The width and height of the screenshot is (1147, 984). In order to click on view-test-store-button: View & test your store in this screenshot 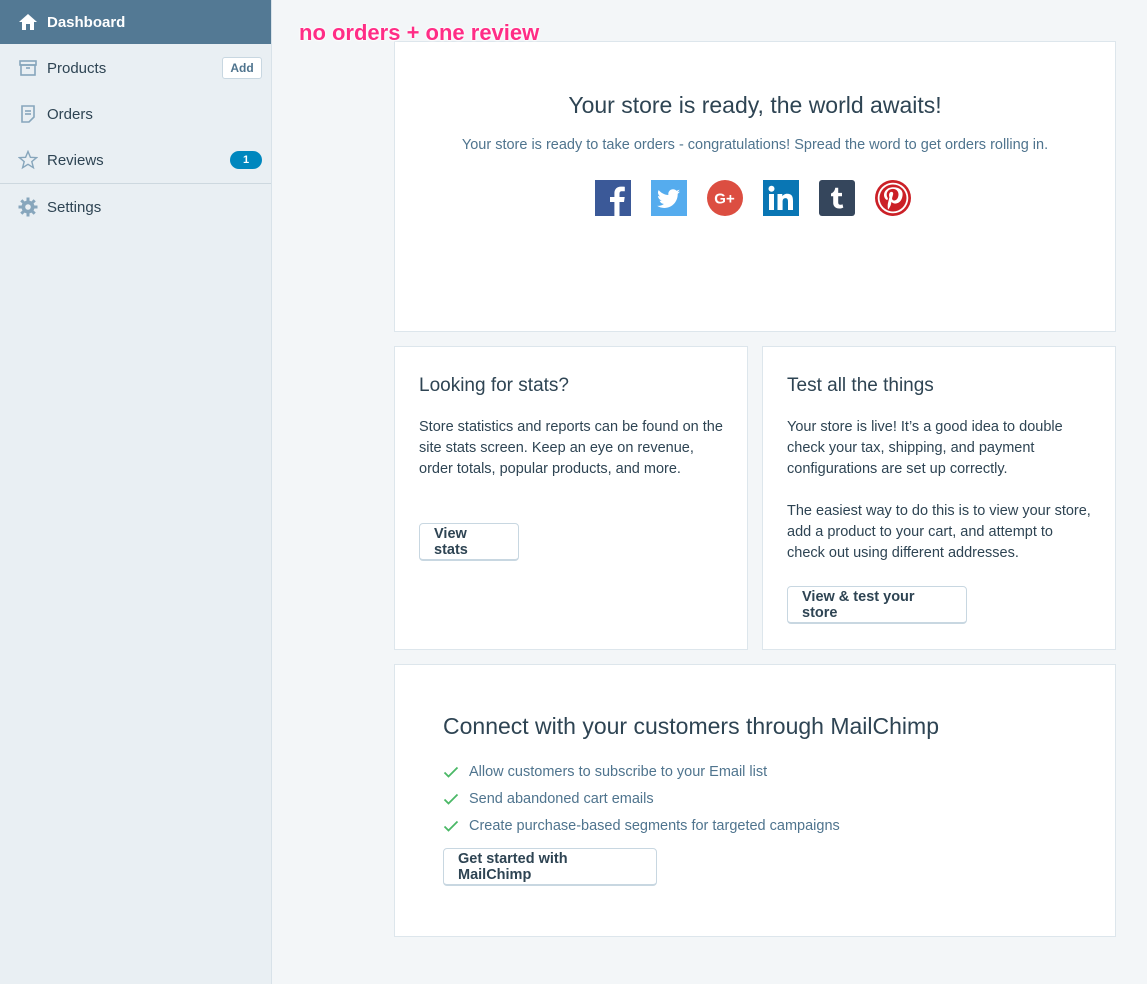, I will do `click(877, 605)`.